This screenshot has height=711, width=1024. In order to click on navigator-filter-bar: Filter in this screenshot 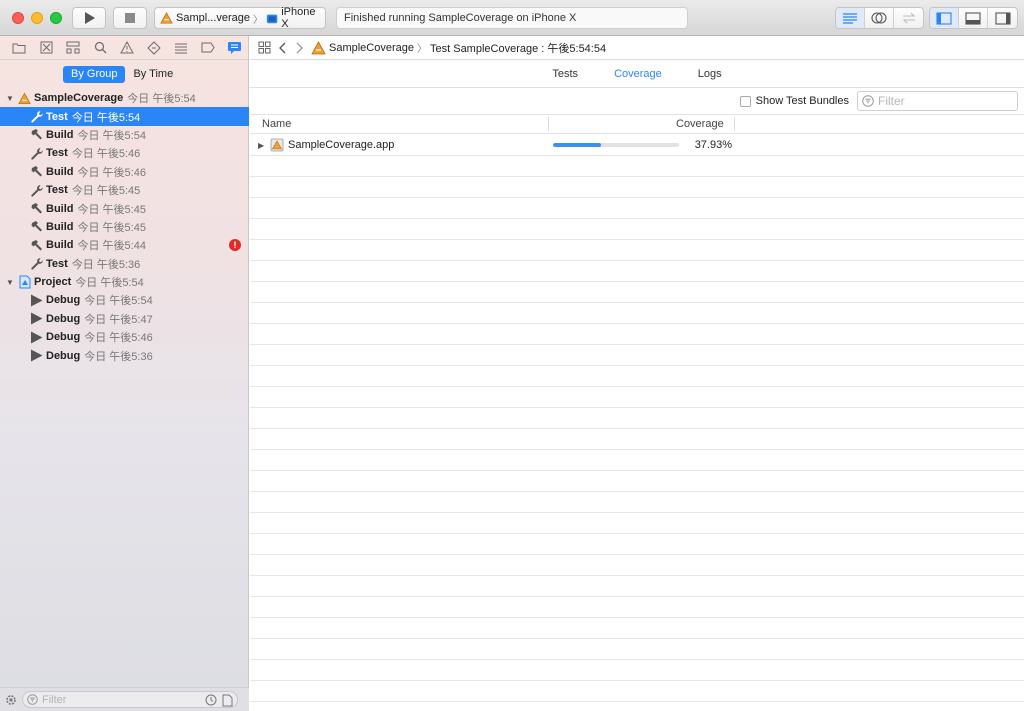, I will do `click(124, 699)`.